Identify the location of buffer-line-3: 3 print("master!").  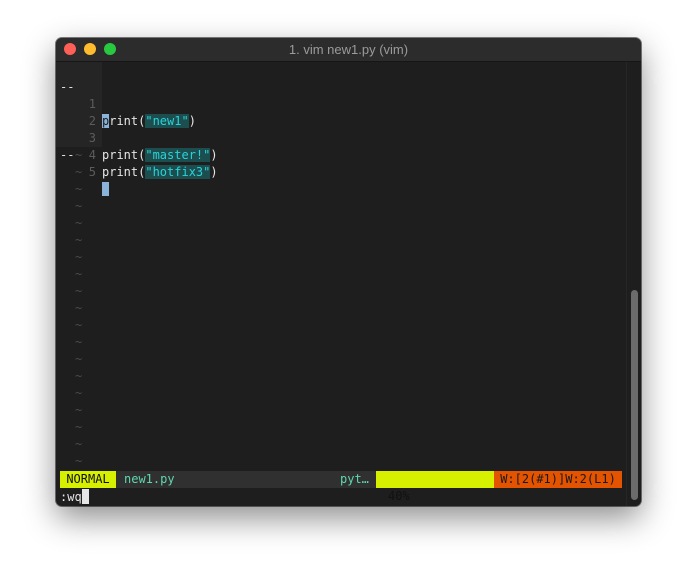
(137, 129).